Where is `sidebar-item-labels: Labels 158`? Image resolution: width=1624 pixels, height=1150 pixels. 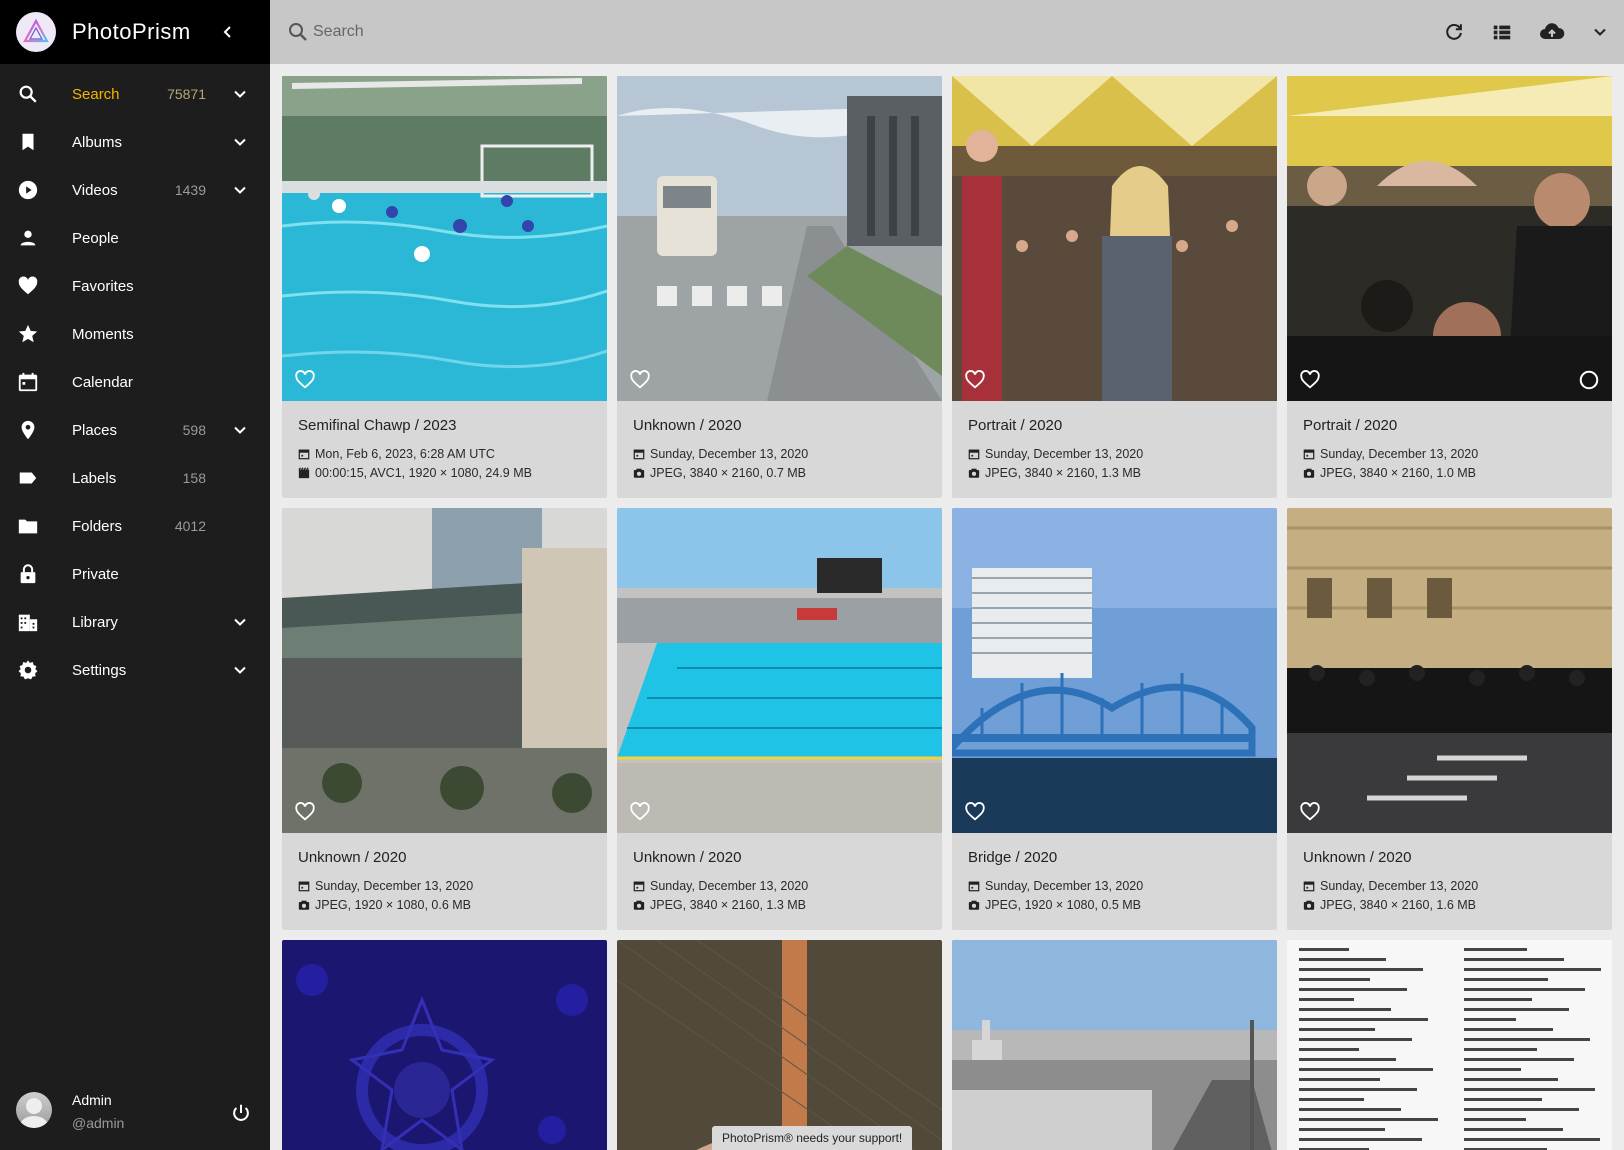
sidebar-item-labels: Labels 158 is located at coordinates (135, 478).